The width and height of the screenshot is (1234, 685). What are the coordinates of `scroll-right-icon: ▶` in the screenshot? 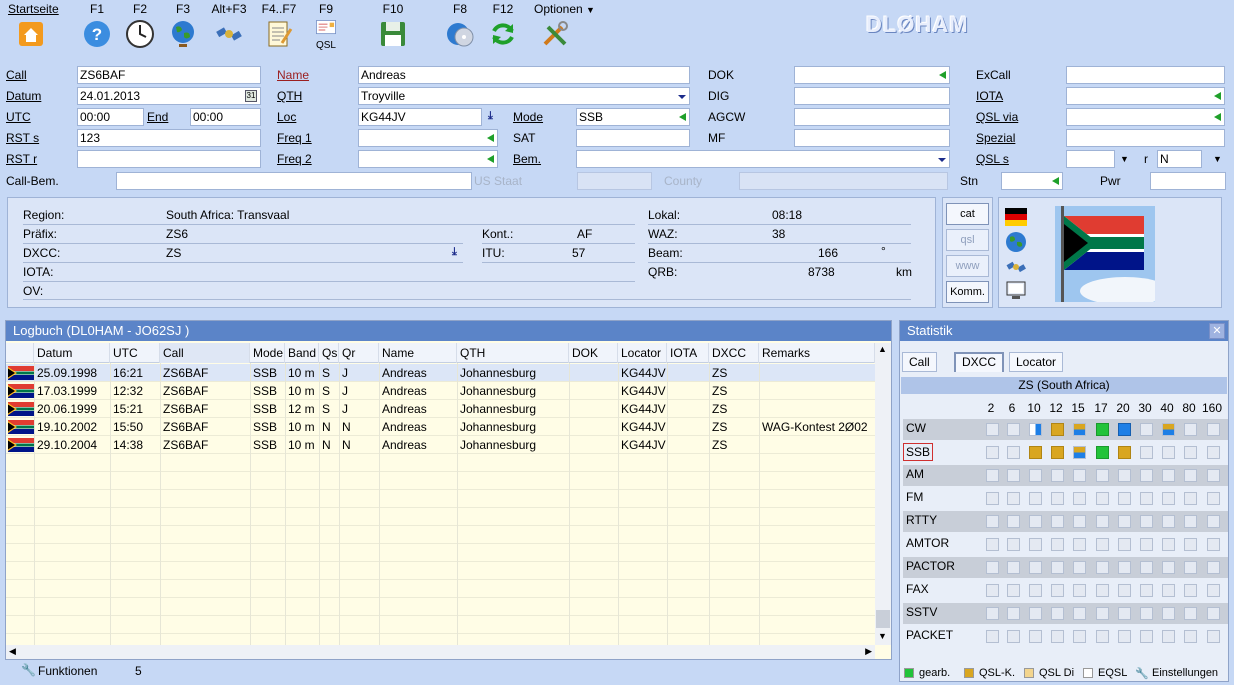 It's located at (868, 651).